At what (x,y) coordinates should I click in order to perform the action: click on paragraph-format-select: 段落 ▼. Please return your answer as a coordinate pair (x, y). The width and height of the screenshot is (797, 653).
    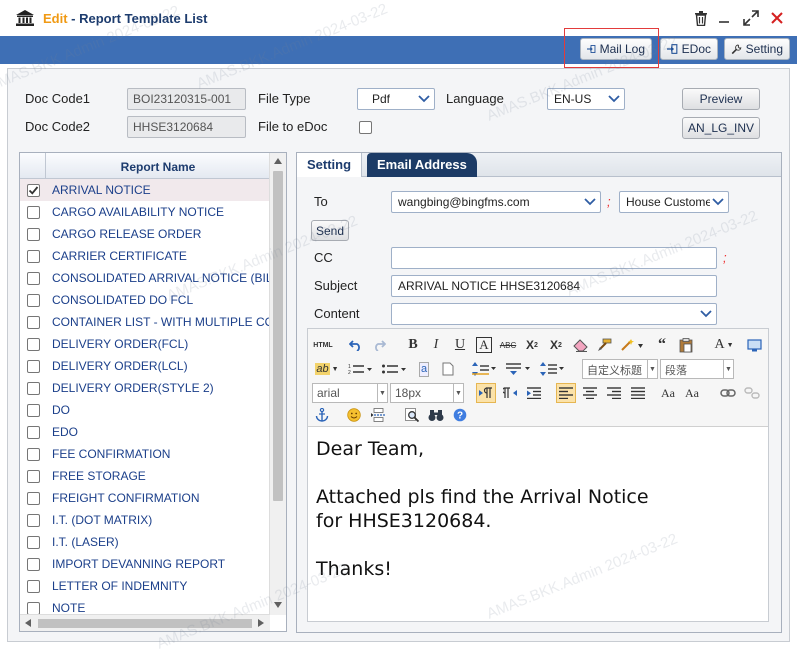
    Looking at the image, I should click on (697, 369).